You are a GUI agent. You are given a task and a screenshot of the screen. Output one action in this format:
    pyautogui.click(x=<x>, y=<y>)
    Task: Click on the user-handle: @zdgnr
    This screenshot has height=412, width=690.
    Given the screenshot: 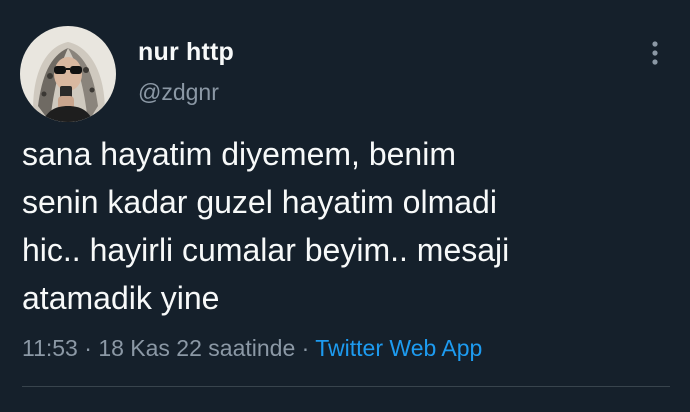 What is the action you would take?
    pyautogui.click(x=178, y=92)
    